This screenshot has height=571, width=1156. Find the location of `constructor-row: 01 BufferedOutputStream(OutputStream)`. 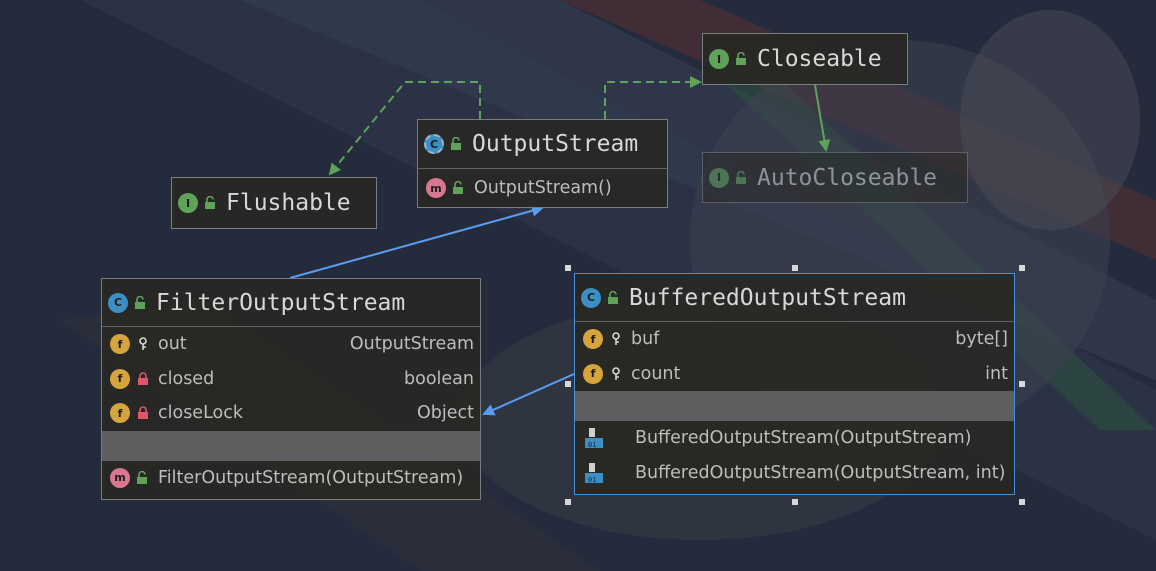

constructor-row: 01 BufferedOutputStream(OutputStream) is located at coordinates (794, 438).